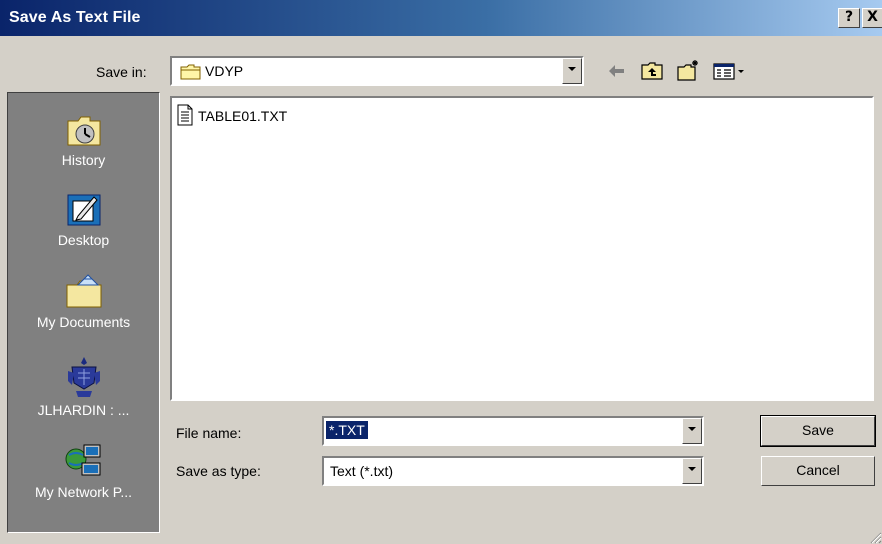 The height and width of the screenshot is (544, 882). What do you see at coordinates (218, 471) in the screenshot?
I see `save-as-type-label: Save as type:` at bounding box center [218, 471].